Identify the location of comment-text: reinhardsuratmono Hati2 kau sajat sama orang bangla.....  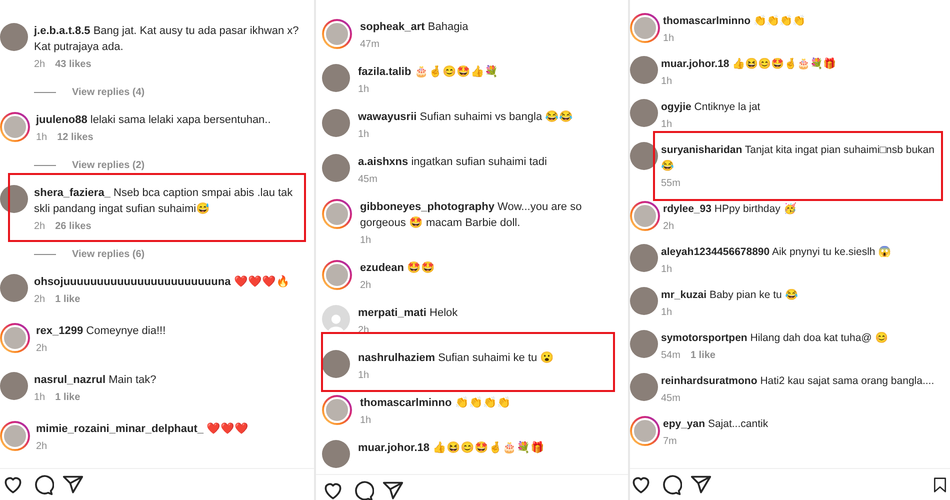
(798, 381).